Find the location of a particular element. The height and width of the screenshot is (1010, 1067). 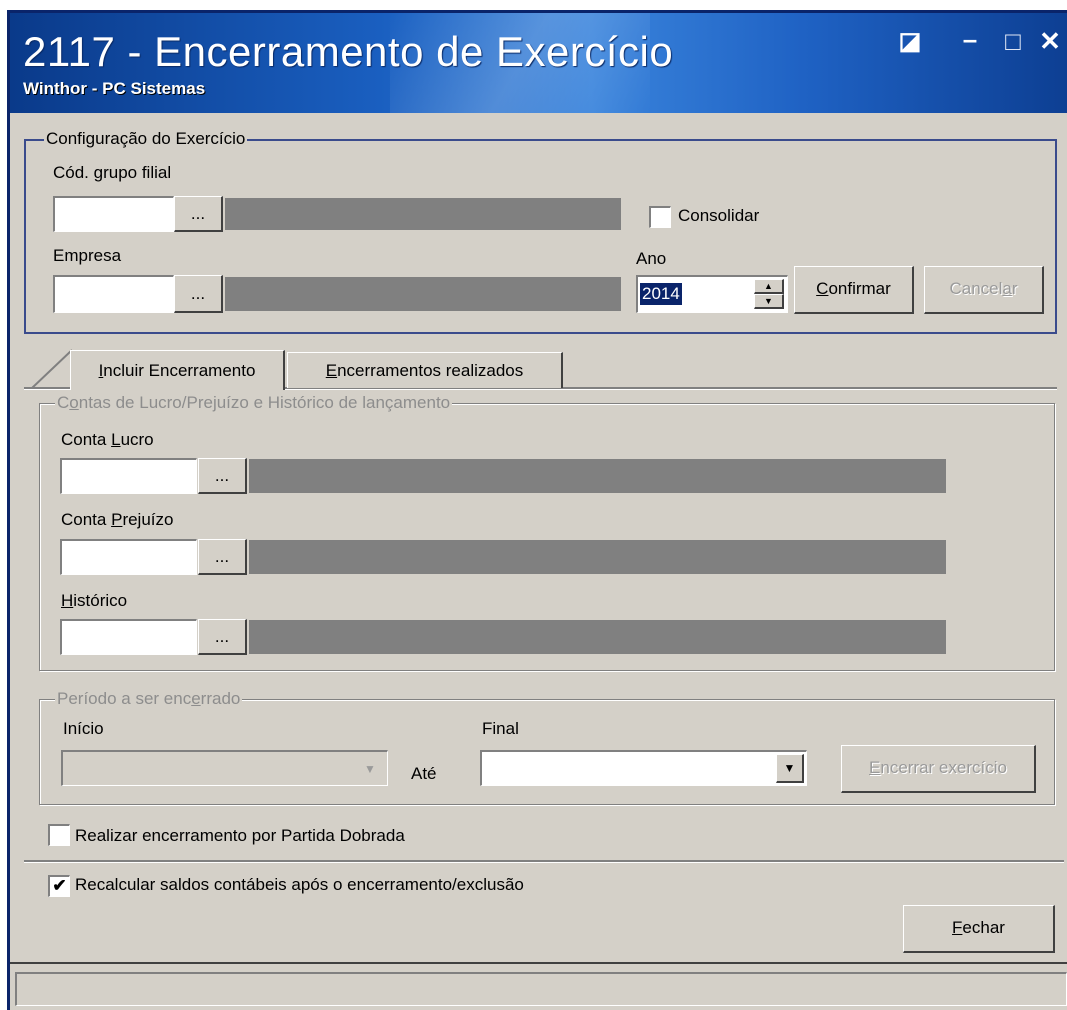

historico-description is located at coordinates (597, 637).